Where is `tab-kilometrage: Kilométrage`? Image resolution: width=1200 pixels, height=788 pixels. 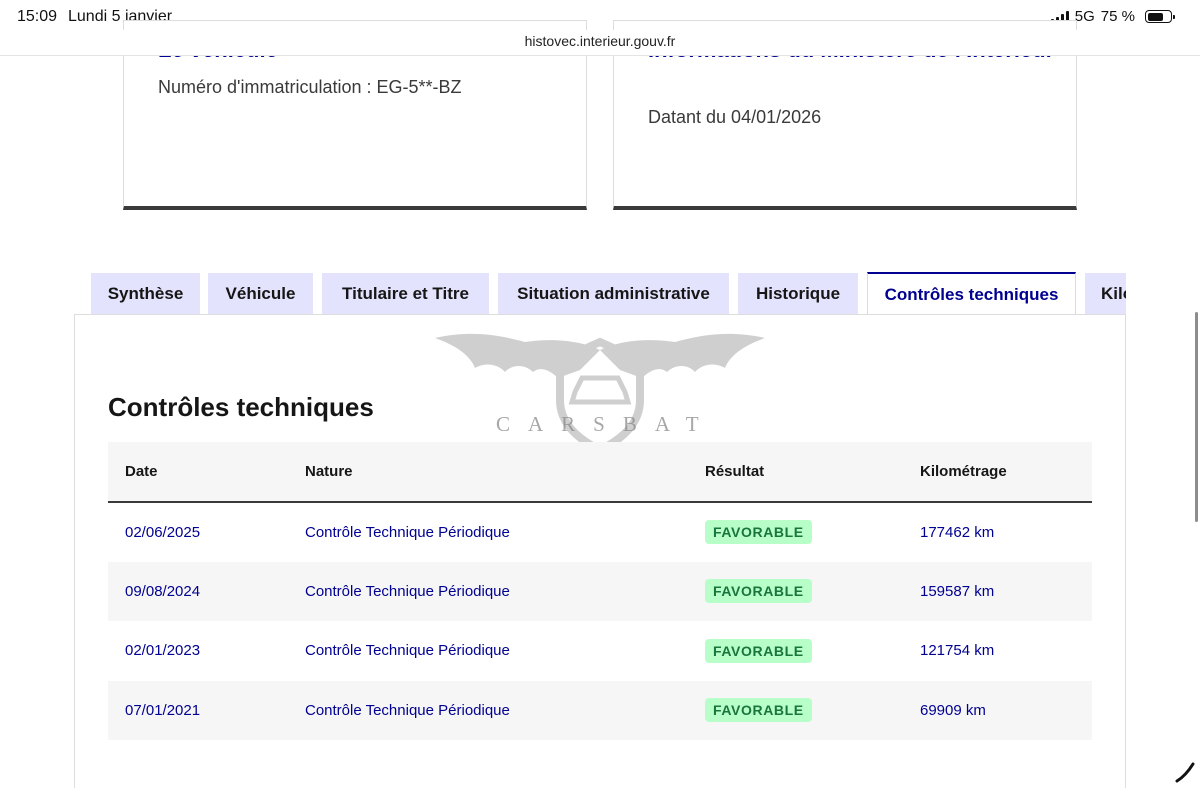
tab-kilometrage: Kilométrage is located at coordinates (1105, 294).